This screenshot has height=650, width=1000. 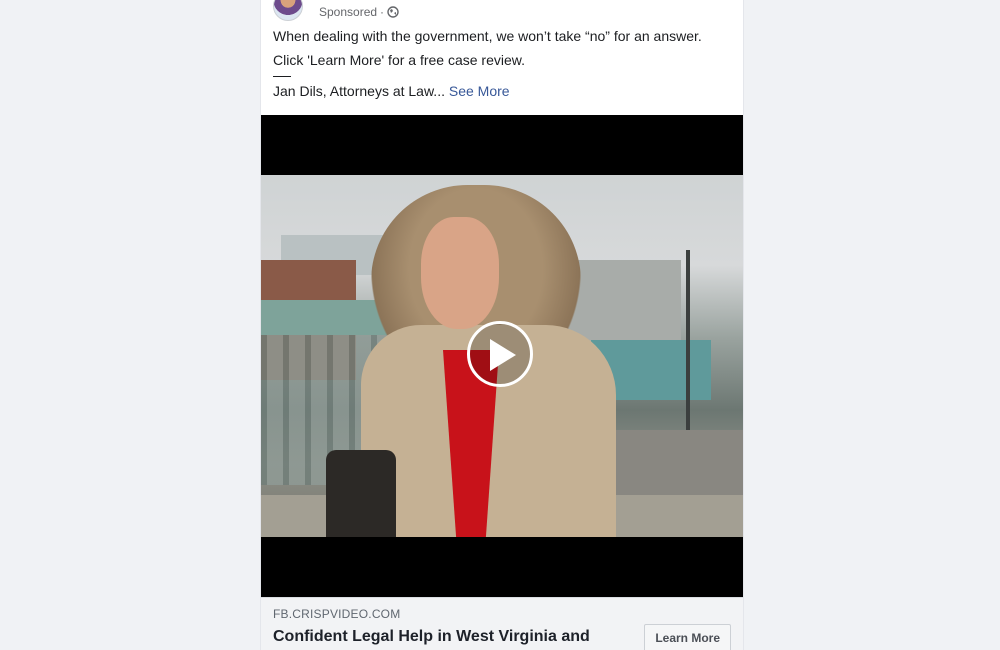 I want to click on see-more-link: See More, so click(x=479, y=91).